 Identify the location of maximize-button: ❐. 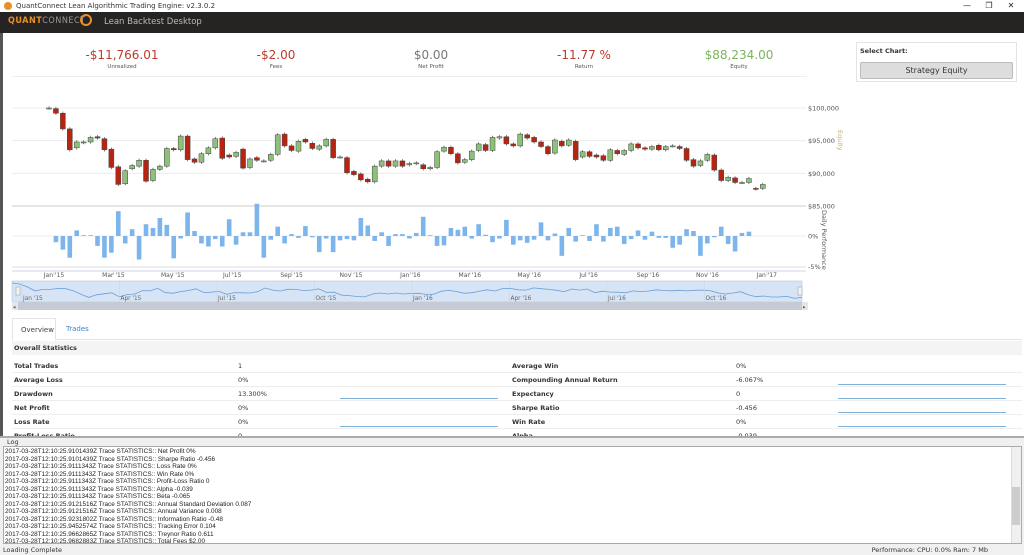
(989, 6).